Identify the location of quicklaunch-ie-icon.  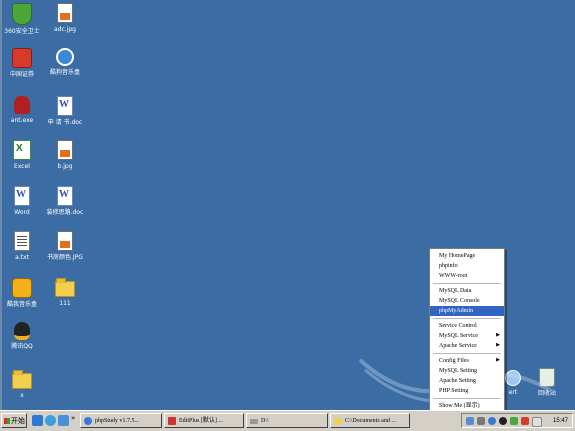
(37, 420).